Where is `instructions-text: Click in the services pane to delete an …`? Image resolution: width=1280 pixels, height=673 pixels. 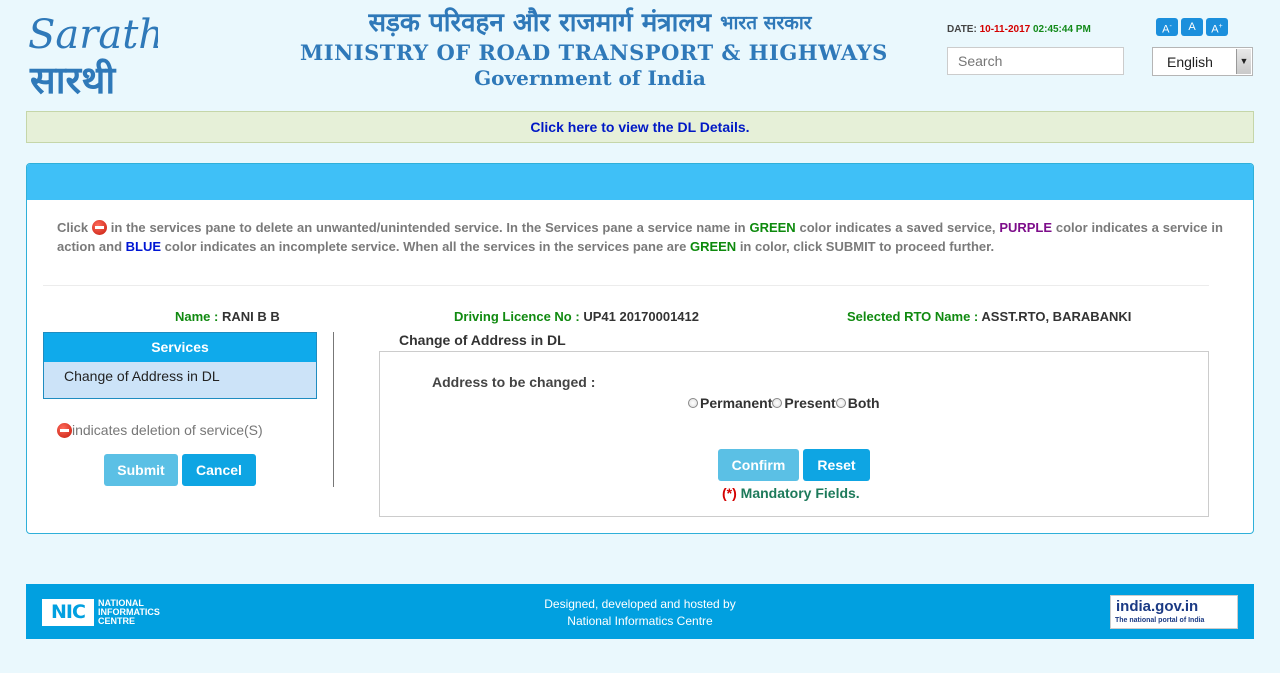
instructions-text: Click in the services pane to delete an … is located at coordinates (640, 237).